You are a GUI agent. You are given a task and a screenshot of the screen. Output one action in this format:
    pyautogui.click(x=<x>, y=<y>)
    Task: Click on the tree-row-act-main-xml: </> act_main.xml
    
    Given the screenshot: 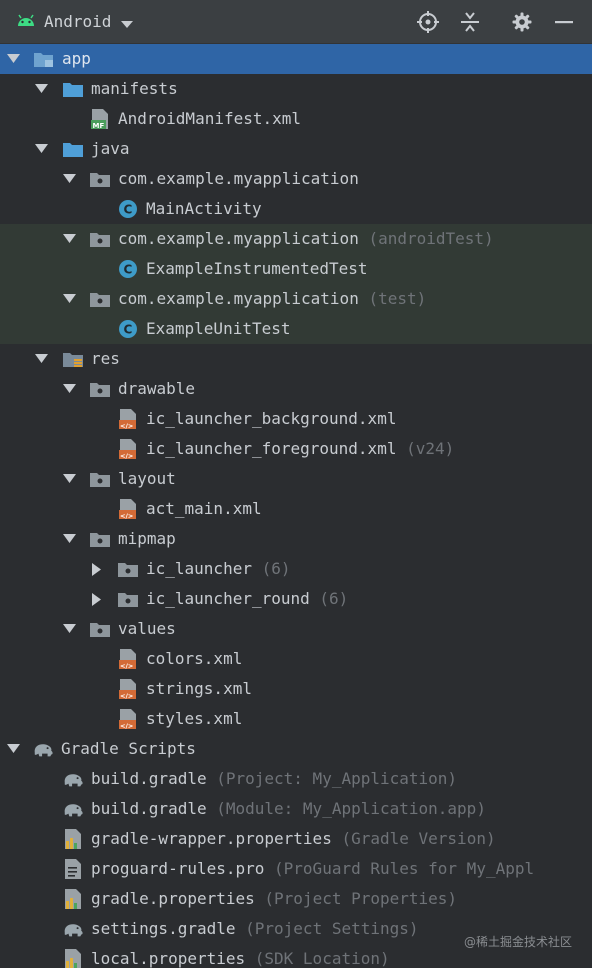 What is the action you would take?
    pyautogui.click(x=296, y=509)
    